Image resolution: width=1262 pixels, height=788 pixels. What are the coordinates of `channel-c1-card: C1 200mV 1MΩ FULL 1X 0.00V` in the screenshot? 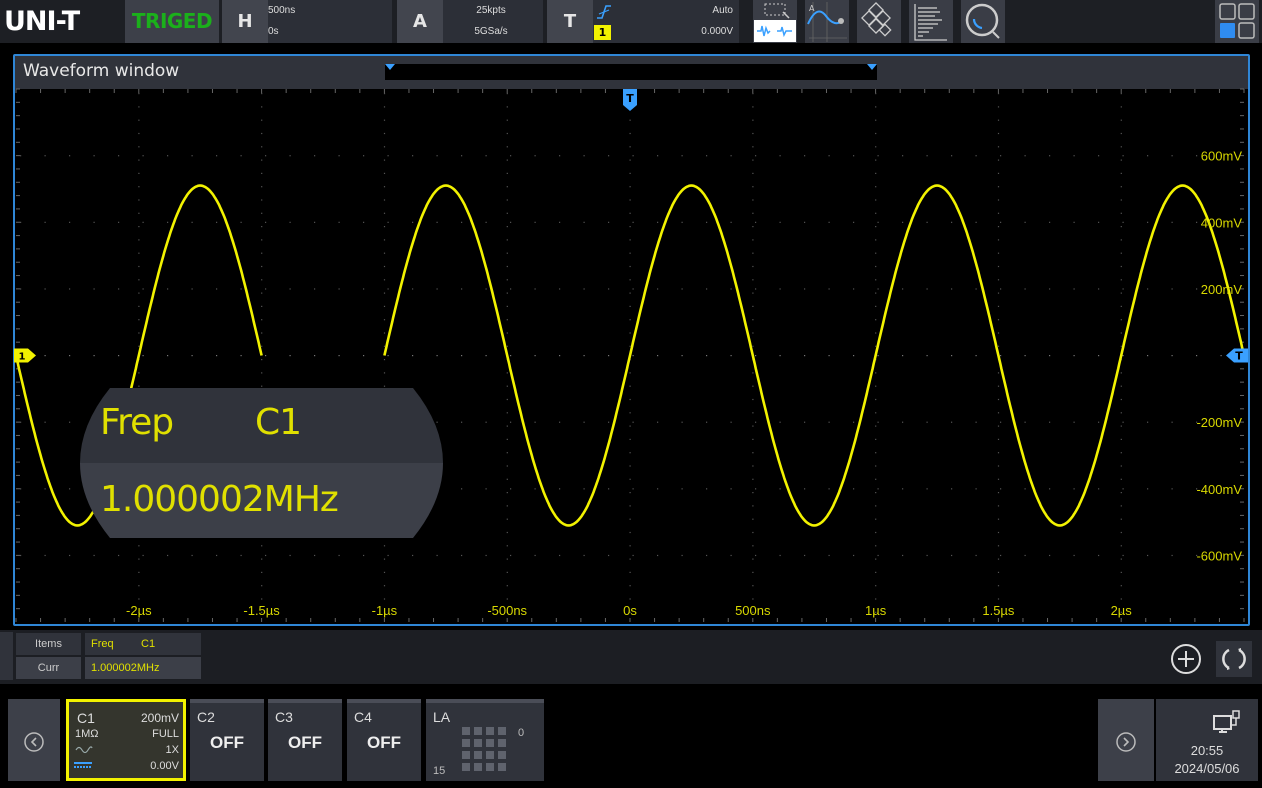 It's located at (126, 740).